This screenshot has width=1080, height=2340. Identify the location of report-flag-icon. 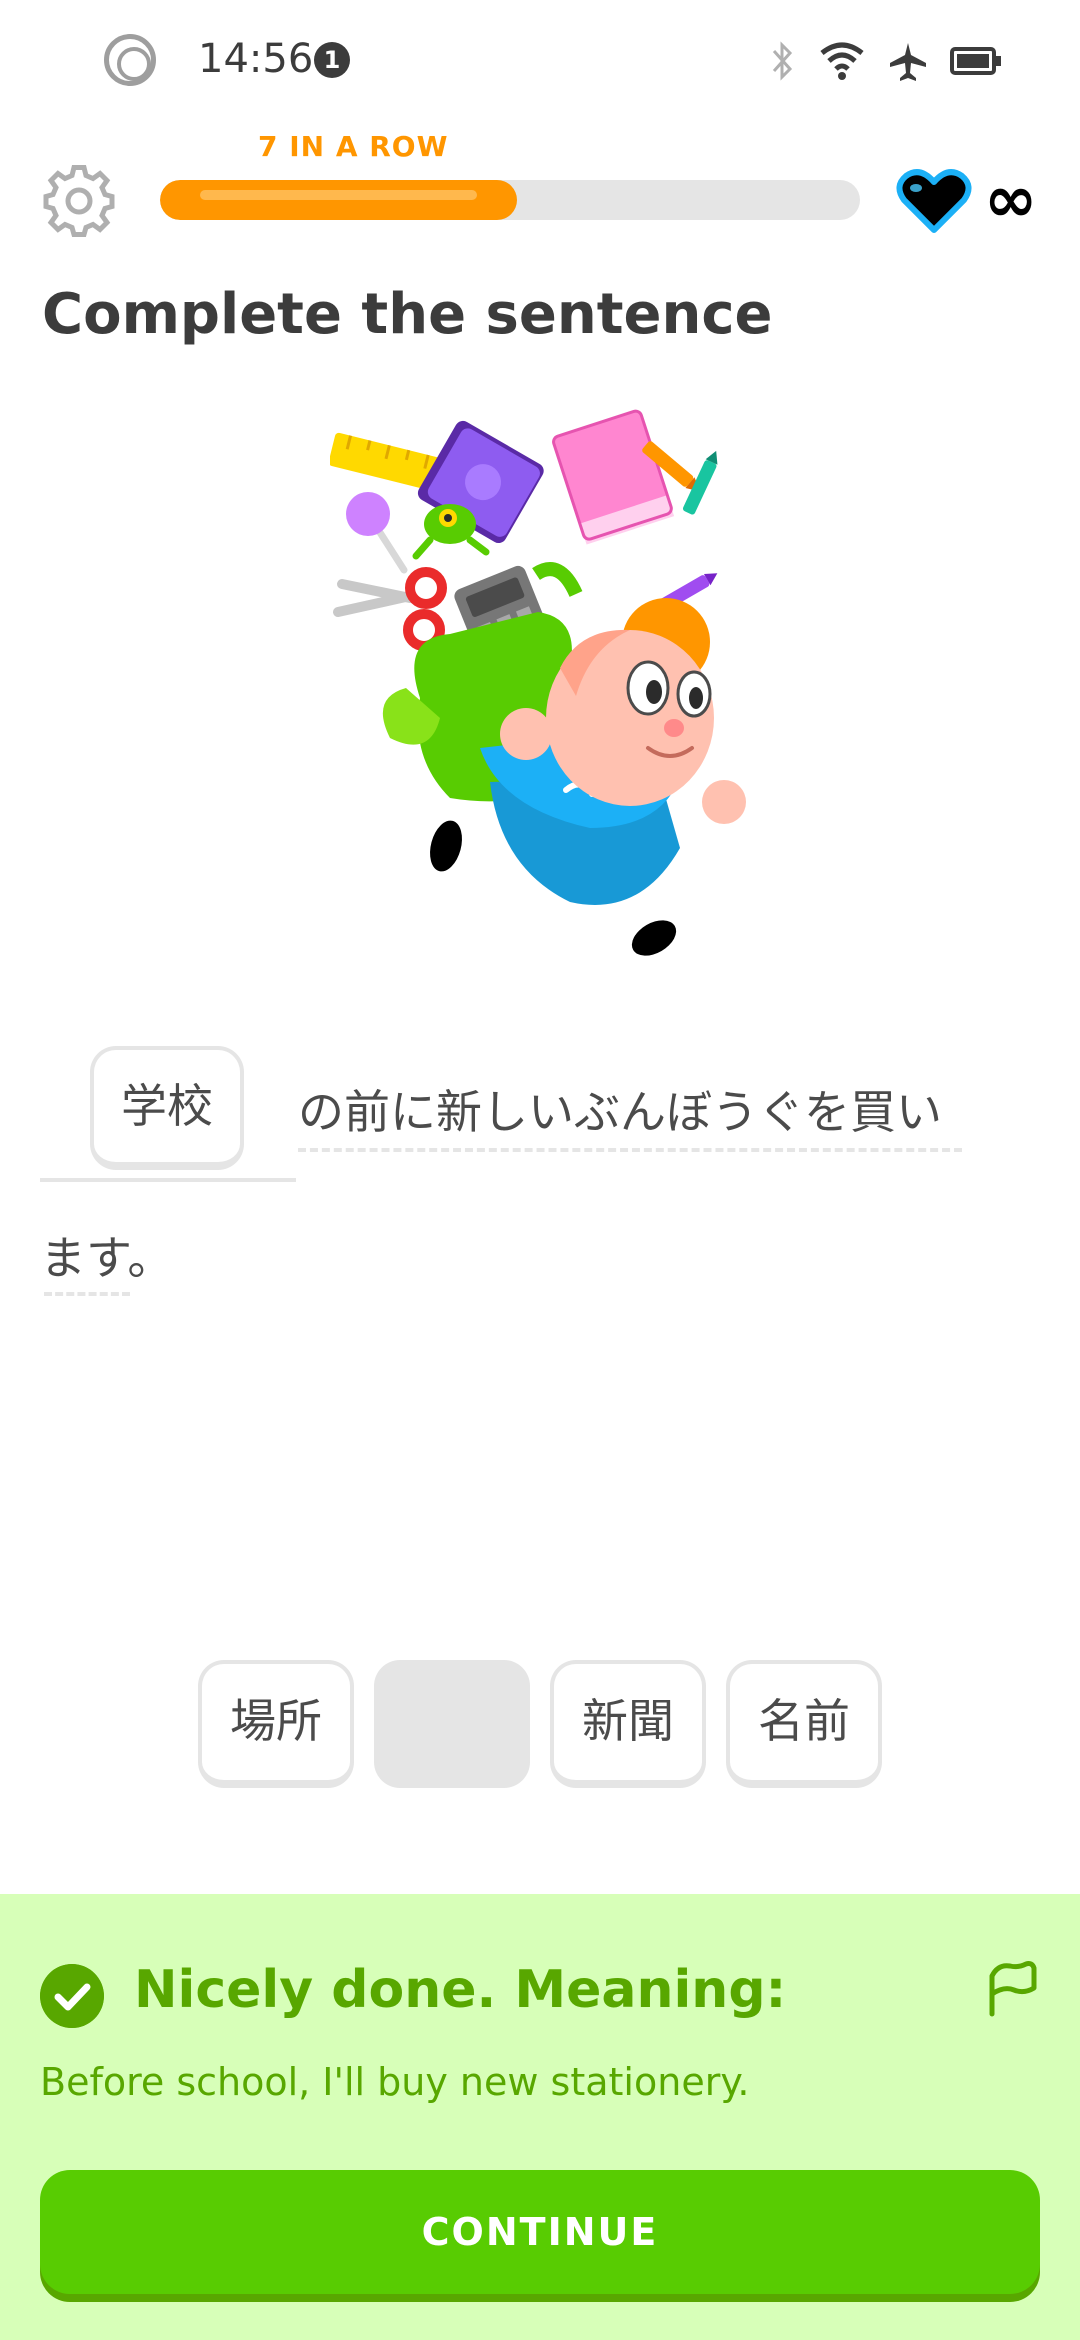
(1011, 1988).